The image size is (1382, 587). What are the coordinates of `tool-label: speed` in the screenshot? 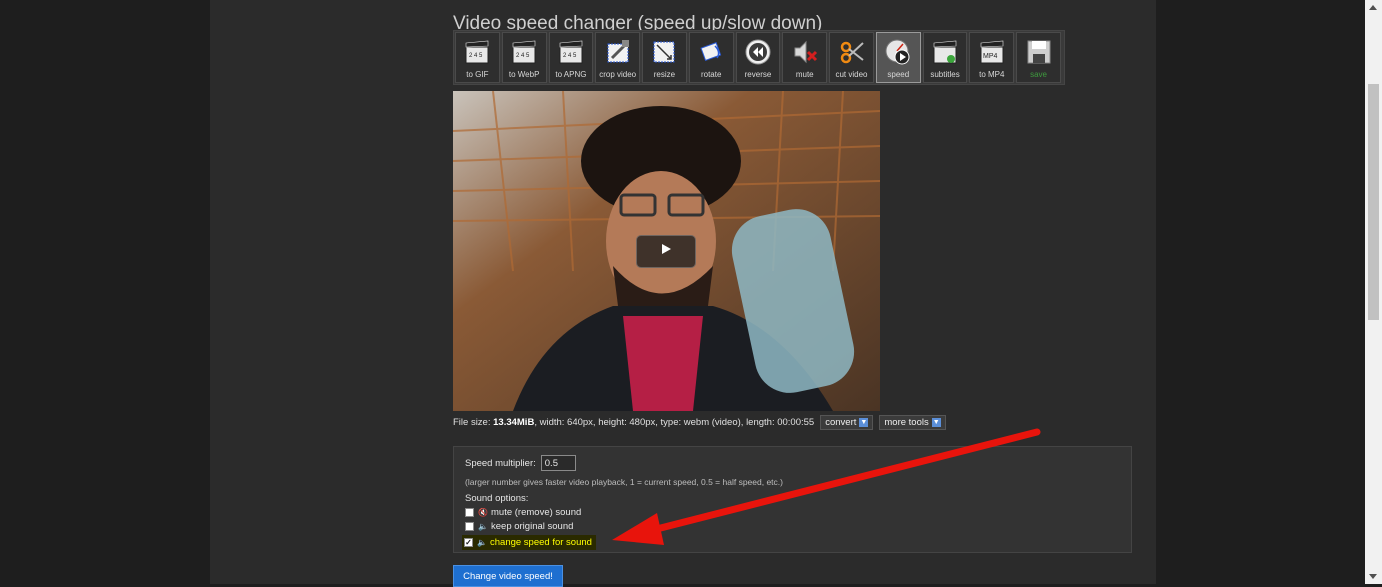 It's located at (898, 74).